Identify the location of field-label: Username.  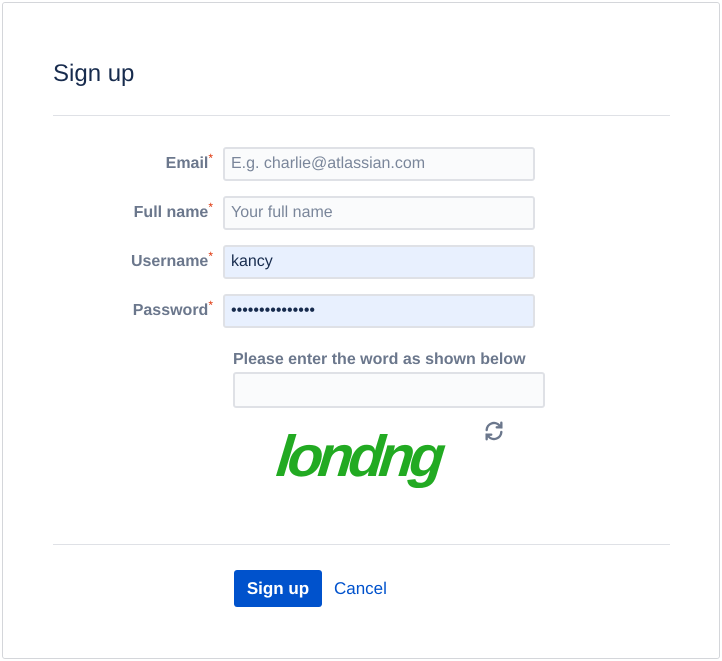
(169, 262).